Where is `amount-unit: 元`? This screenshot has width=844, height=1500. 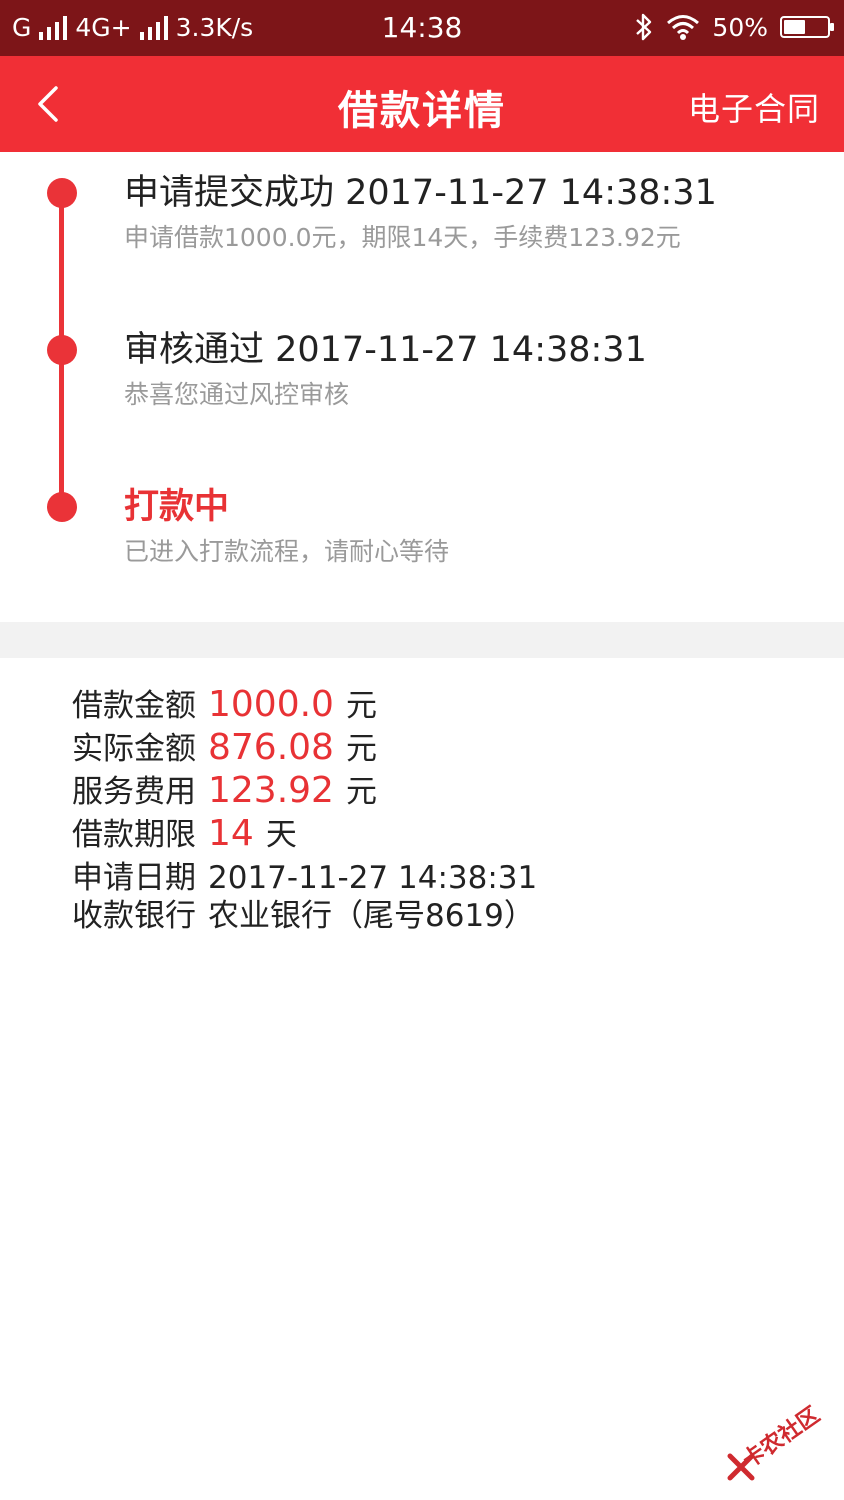 amount-unit: 元 is located at coordinates (361, 706).